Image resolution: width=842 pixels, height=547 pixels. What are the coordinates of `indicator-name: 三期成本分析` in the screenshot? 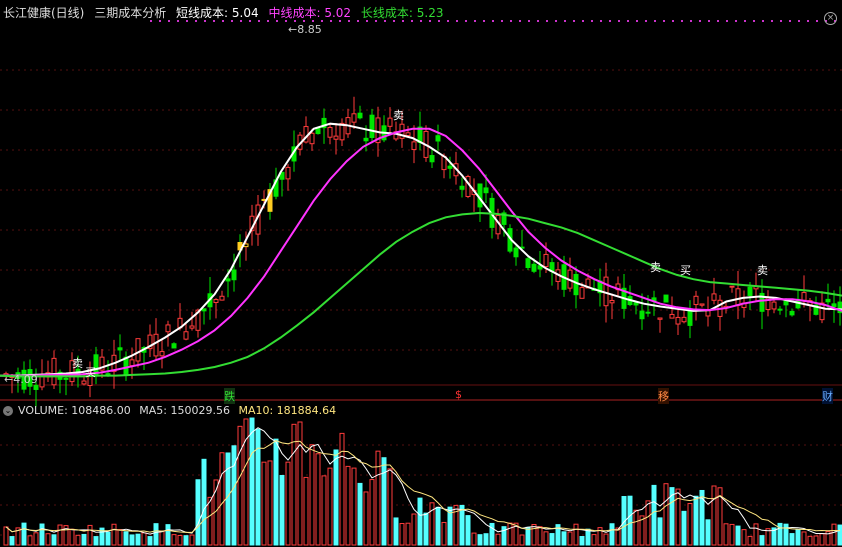 It's located at (130, 13).